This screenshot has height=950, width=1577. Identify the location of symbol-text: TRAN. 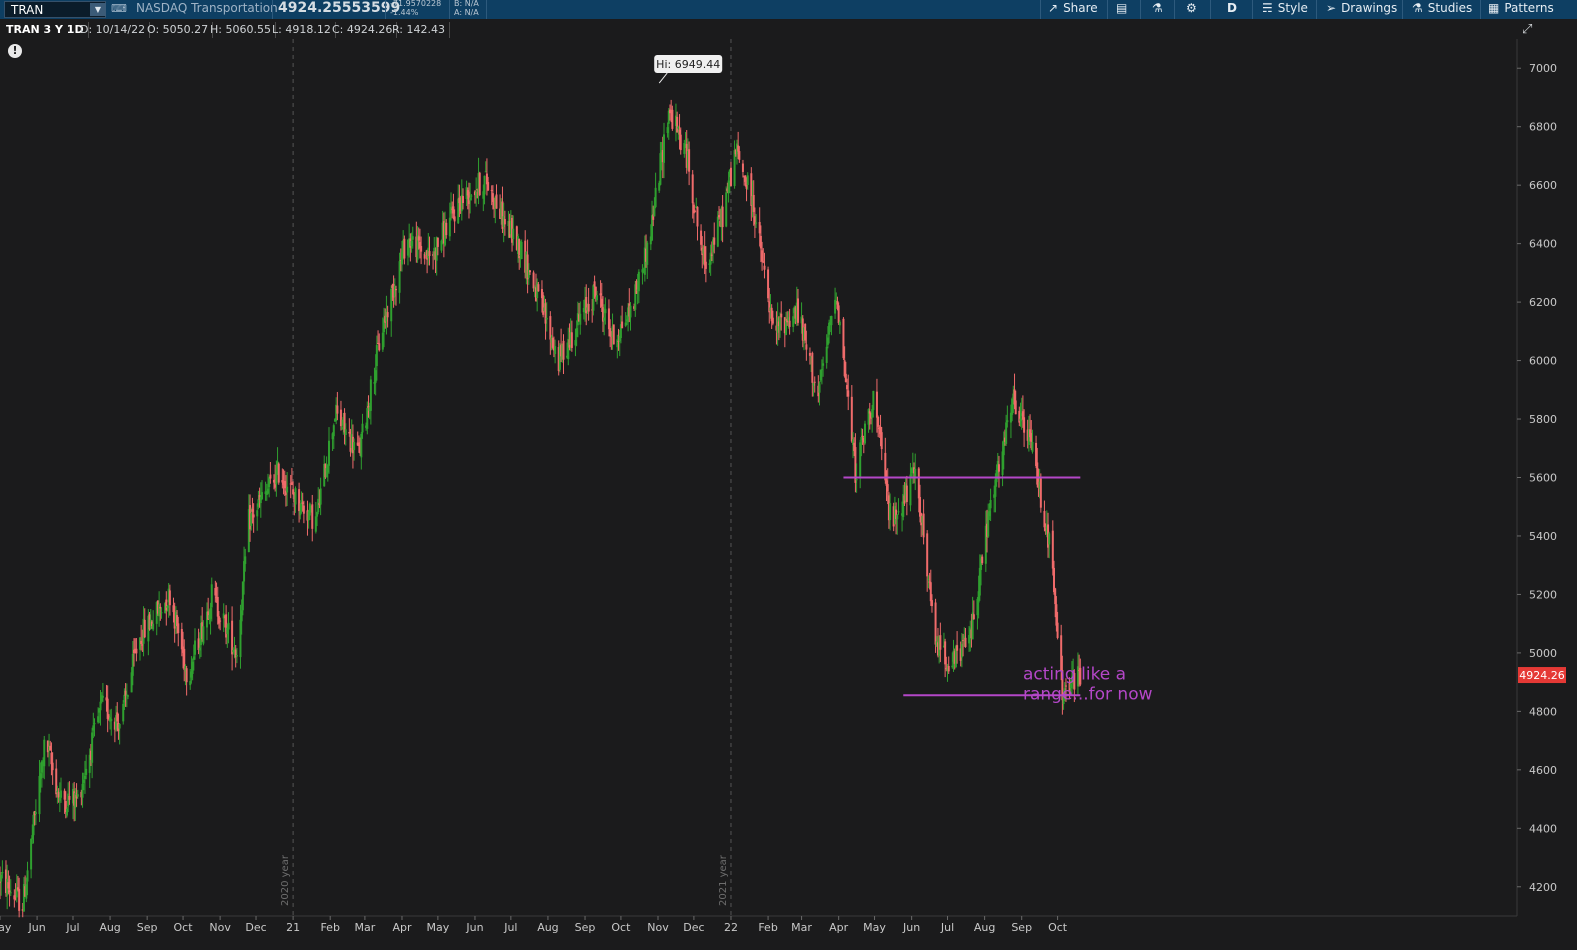
(27, 10).